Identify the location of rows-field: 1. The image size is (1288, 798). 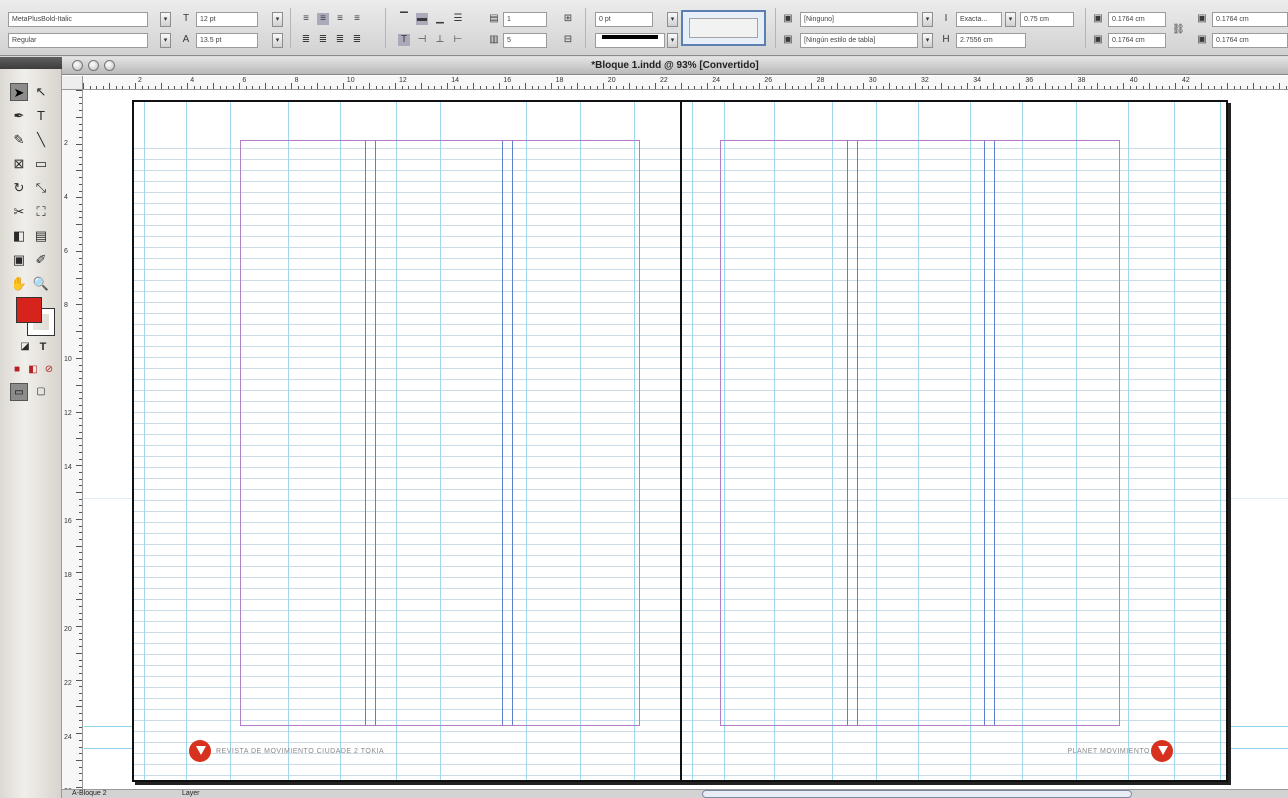
(525, 19).